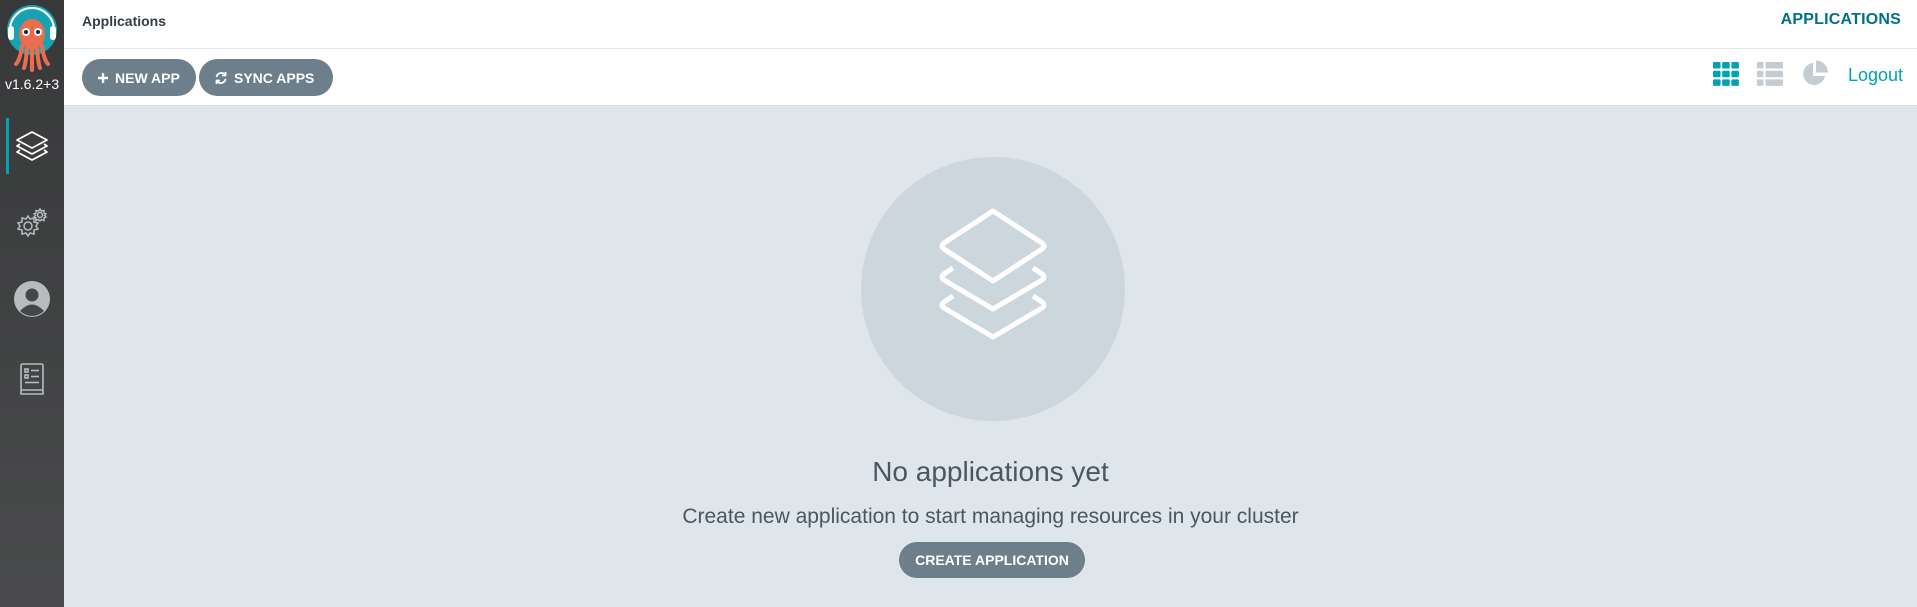 The width and height of the screenshot is (1917, 607). I want to click on pie-chart-icon, so click(1815, 76).